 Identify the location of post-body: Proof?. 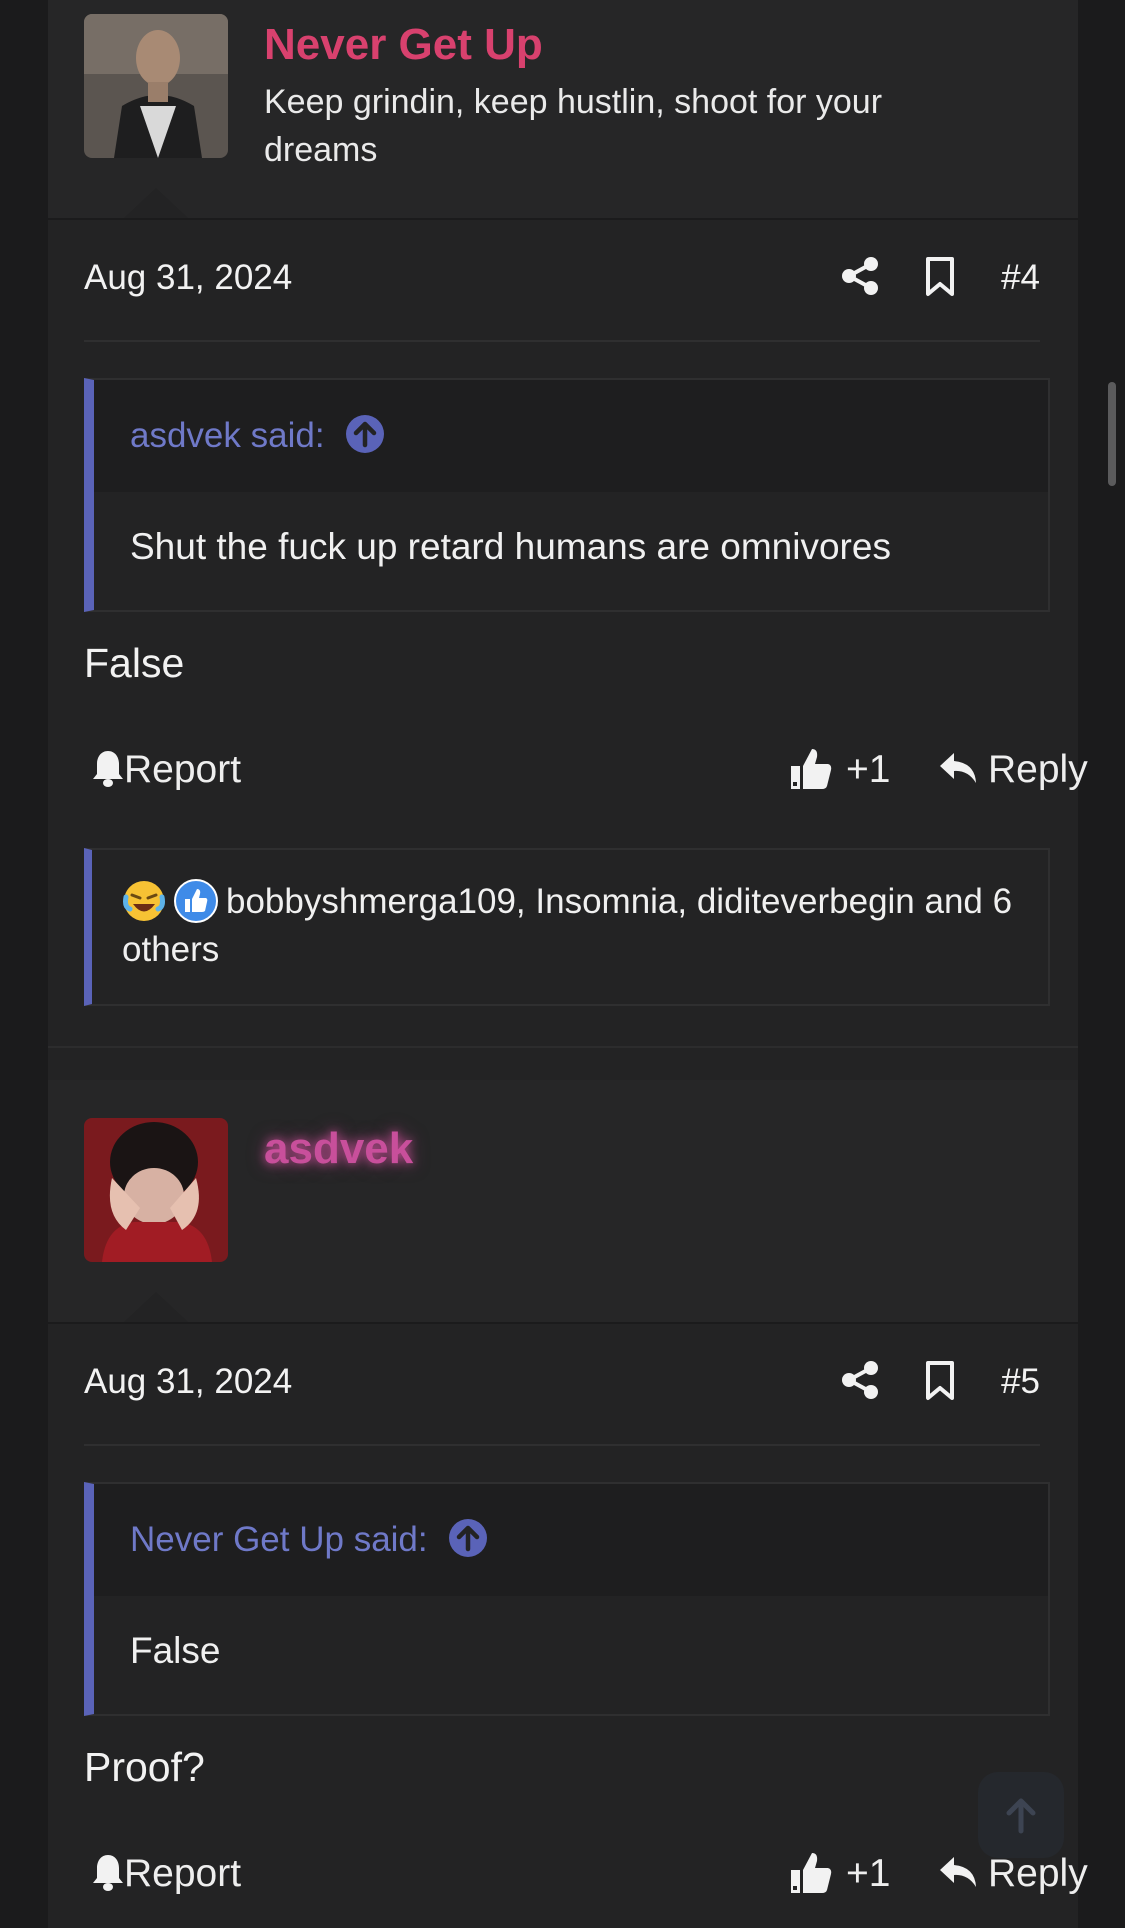
(144, 1767).